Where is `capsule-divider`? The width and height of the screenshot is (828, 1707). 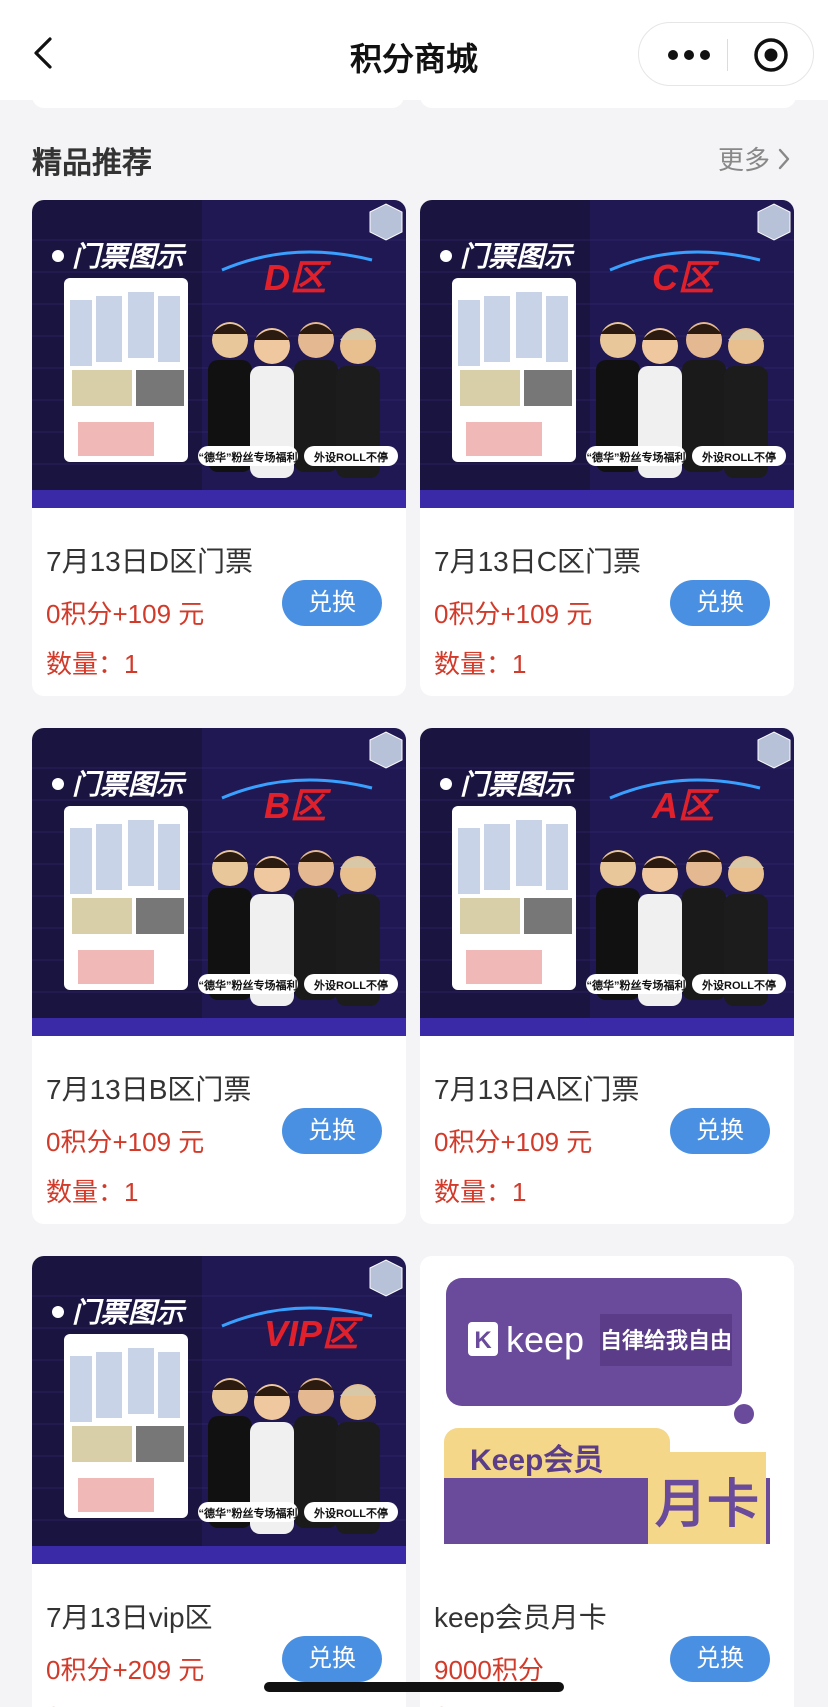 capsule-divider is located at coordinates (727, 55).